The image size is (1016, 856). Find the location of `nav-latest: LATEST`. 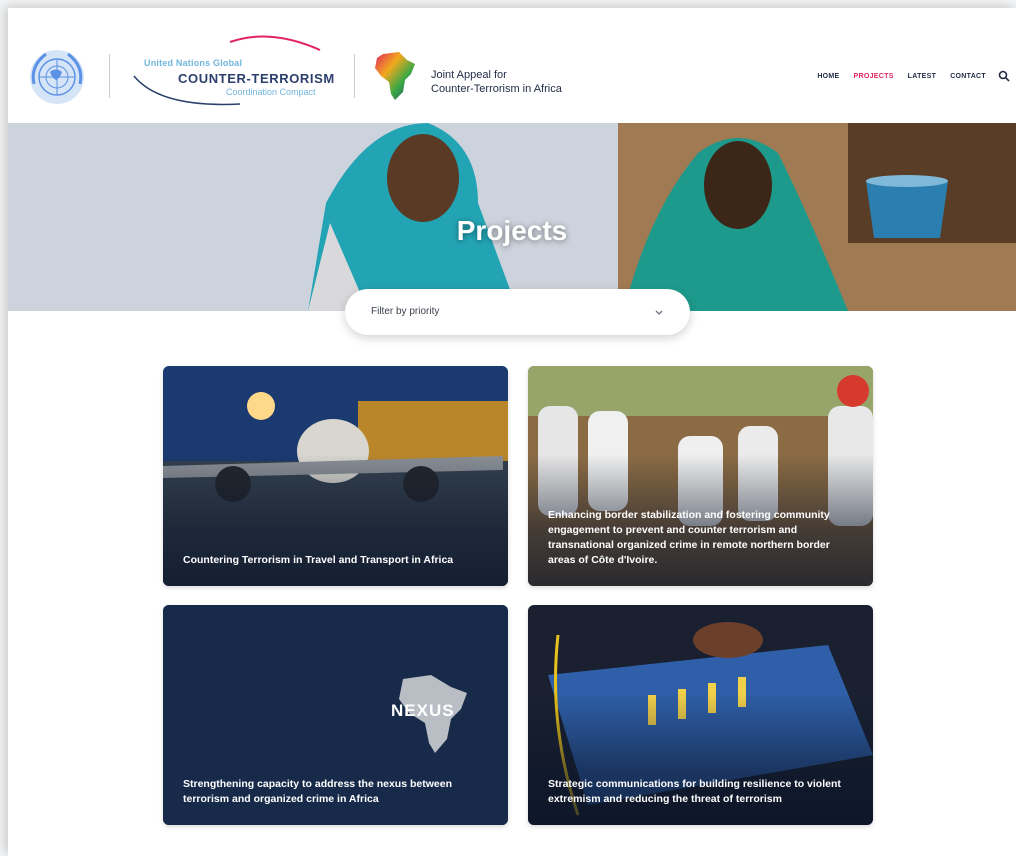

nav-latest: LATEST is located at coordinates (922, 76).